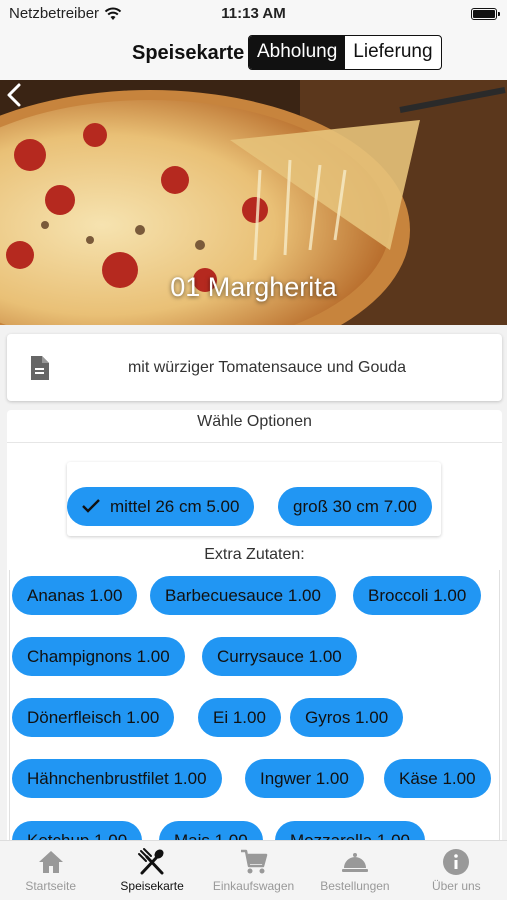 The width and height of the screenshot is (507, 900). What do you see at coordinates (456, 862) in the screenshot?
I see `info-icon` at bounding box center [456, 862].